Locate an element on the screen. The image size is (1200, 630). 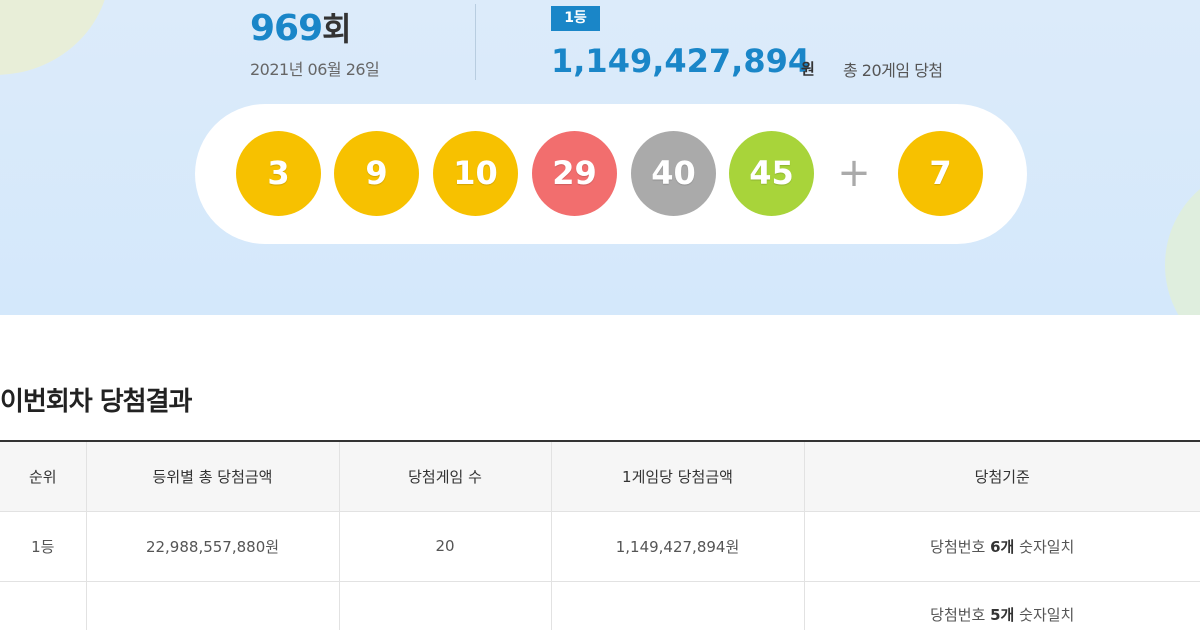
header-prize-per-game: 1게임당 당첨금액 is located at coordinates (678, 476).